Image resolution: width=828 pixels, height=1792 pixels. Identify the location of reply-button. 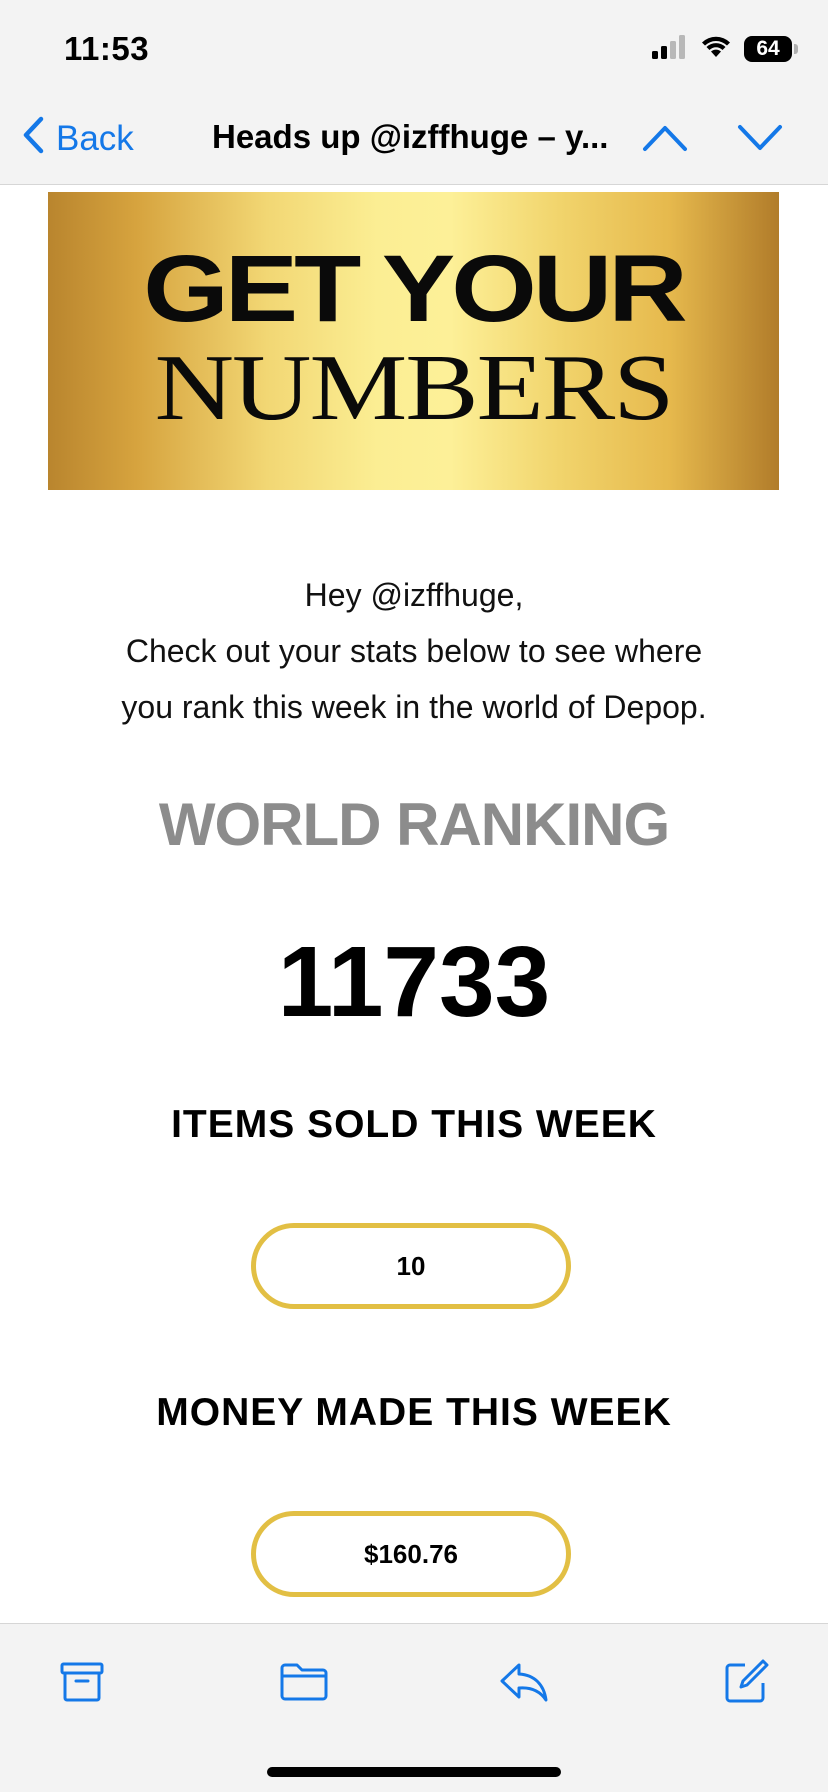
(524, 1684).